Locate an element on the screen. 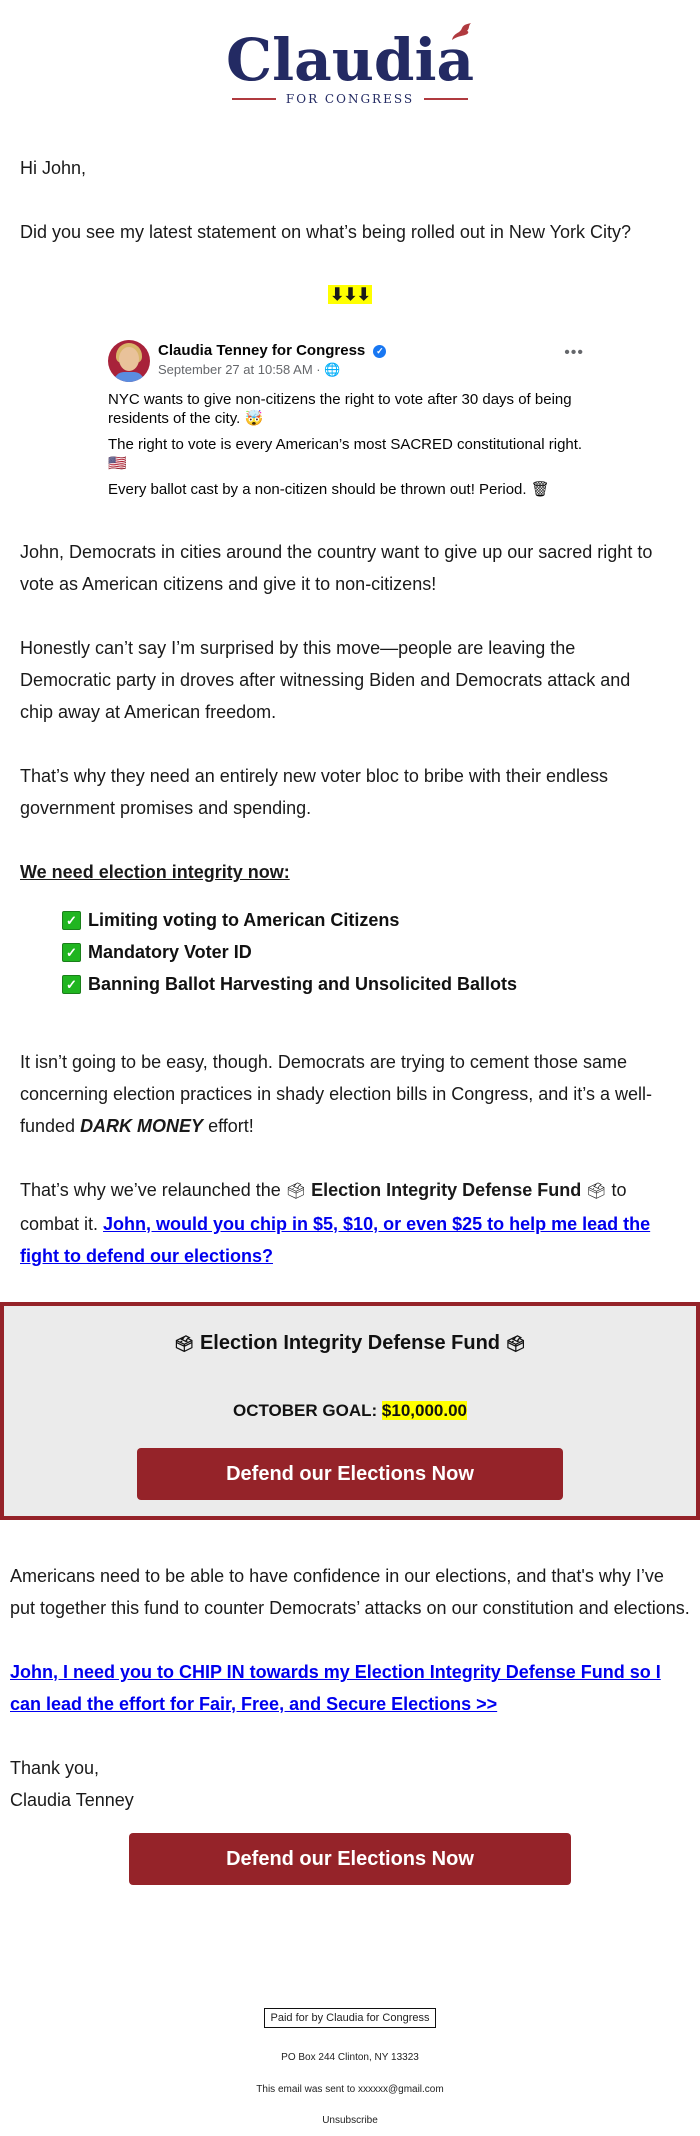 Image resolution: width=700 pixels, height=2136 pixels. paid-for-notice: Paid for by Claudia for Congress is located at coordinates (350, 2018).